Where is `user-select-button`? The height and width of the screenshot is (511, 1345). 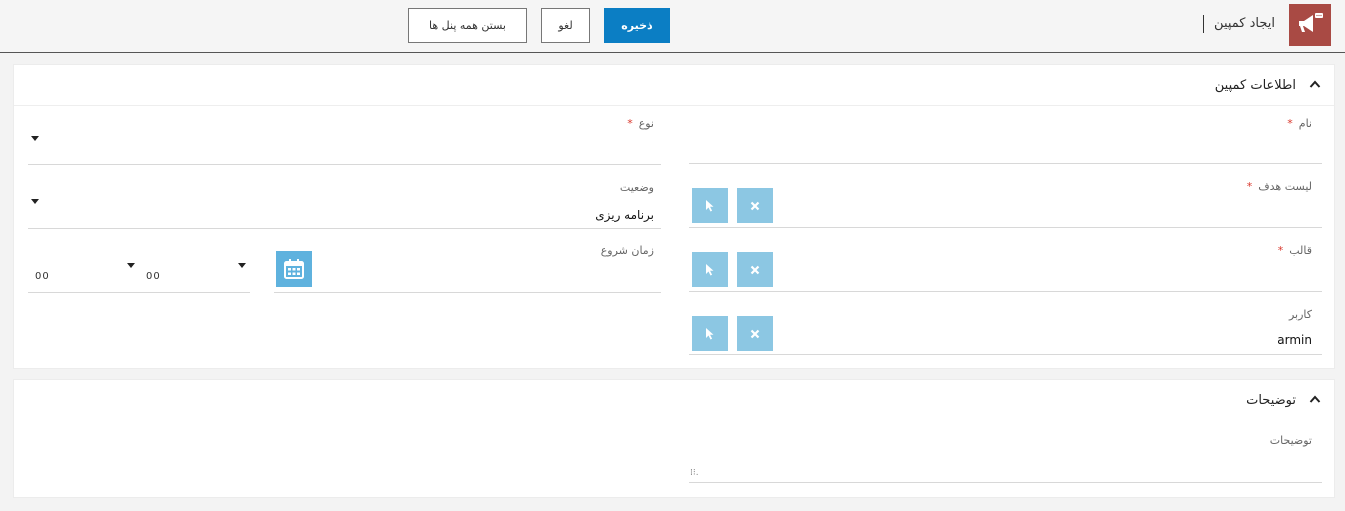 user-select-button is located at coordinates (710, 333).